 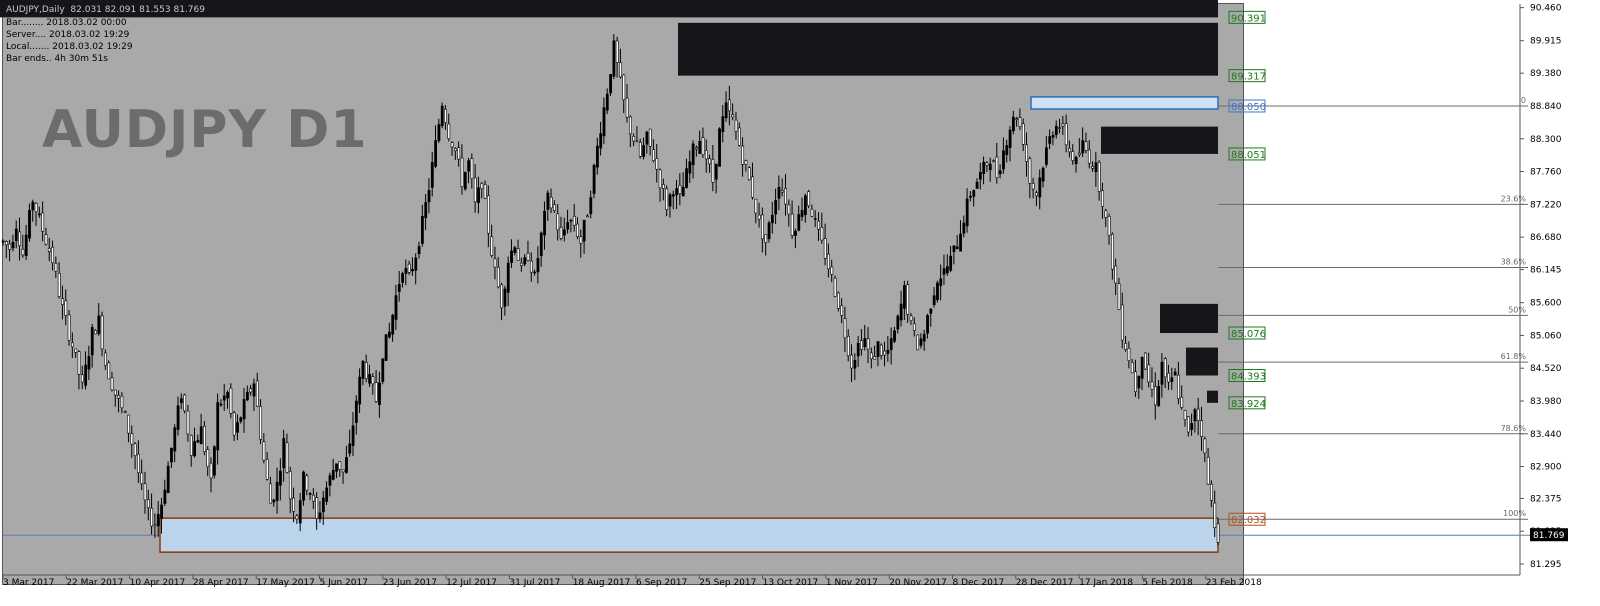 What do you see at coordinates (1549, 536) in the screenshot?
I see `current-price-label: 81.769` at bounding box center [1549, 536].